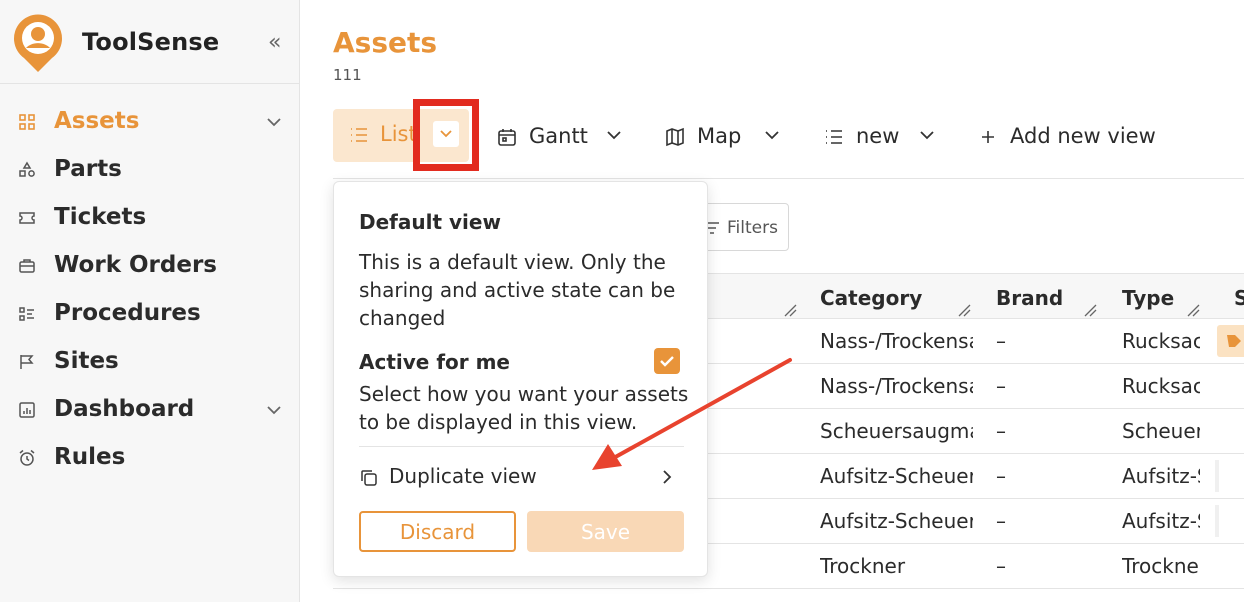 The image size is (1244, 602). I want to click on brand: ToolSense «, so click(155, 42).